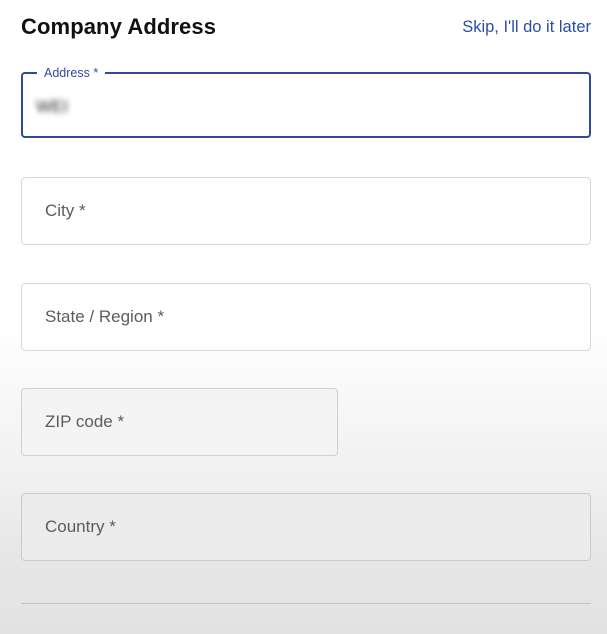  Describe the element at coordinates (52, 106) in the screenshot. I see `address-value: WEI` at that location.